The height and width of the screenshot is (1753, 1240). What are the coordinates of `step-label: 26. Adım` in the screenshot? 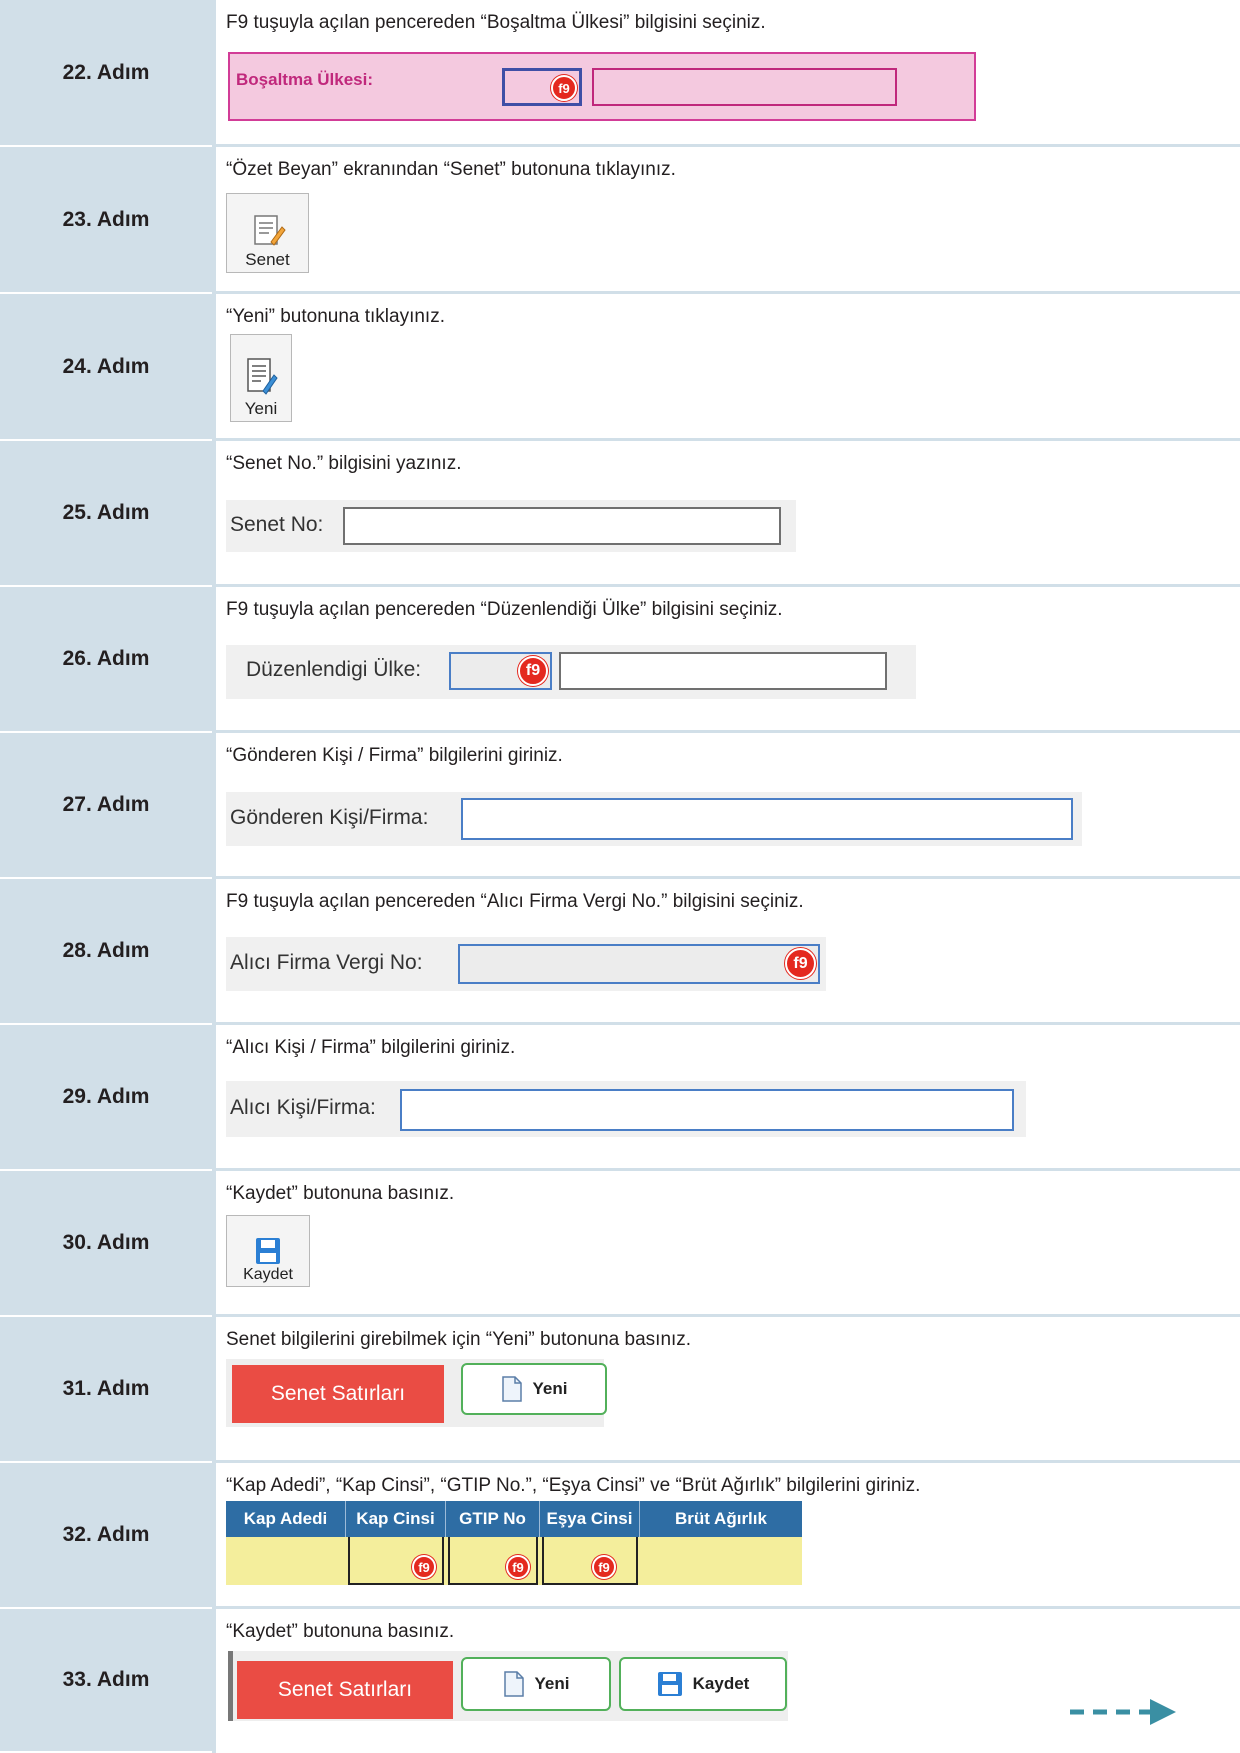 It's located at (106, 660).